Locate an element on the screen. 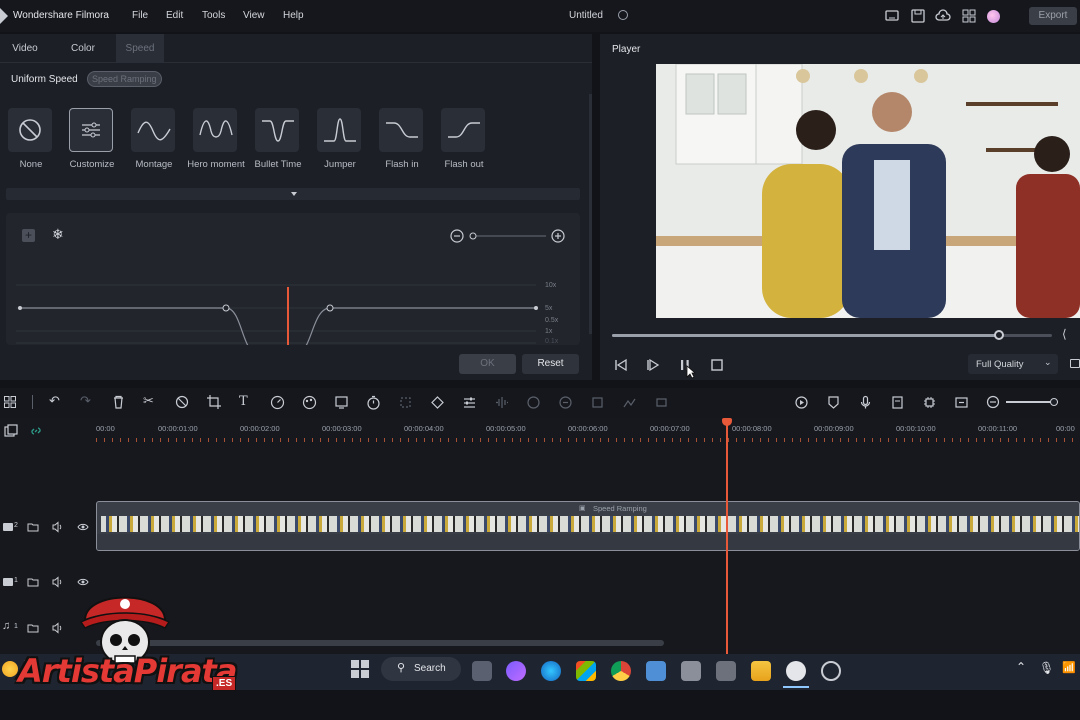  add-keyframe-icon: + is located at coordinates (28, 235).